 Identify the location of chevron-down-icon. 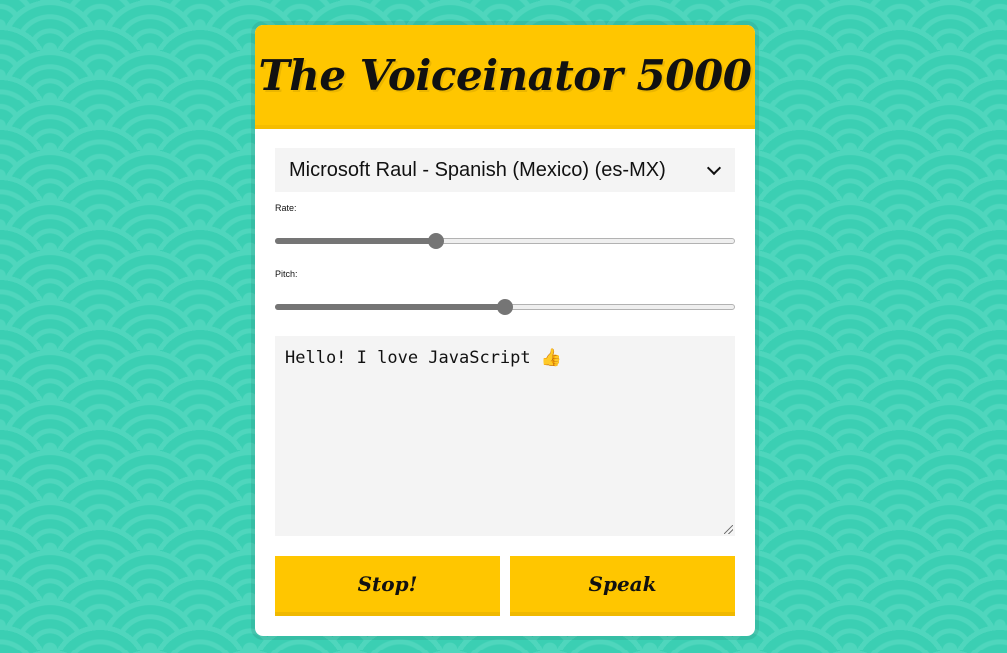
(714, 168).